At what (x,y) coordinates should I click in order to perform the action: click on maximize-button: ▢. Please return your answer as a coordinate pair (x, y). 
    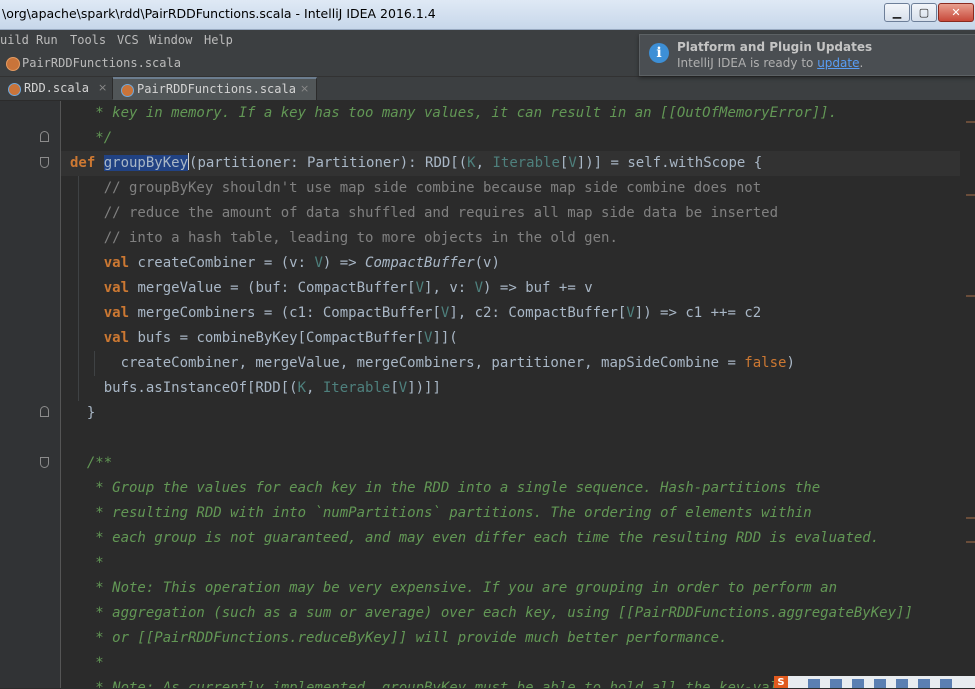
    Looking at the image, I should click on (924, 12).